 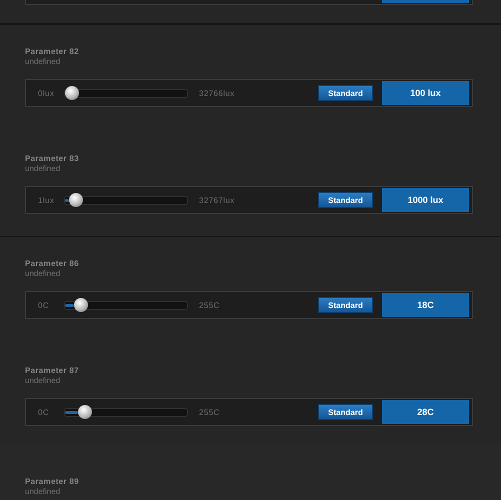 I want to click on max-label: 32766lux, so click(x=217, y=93).